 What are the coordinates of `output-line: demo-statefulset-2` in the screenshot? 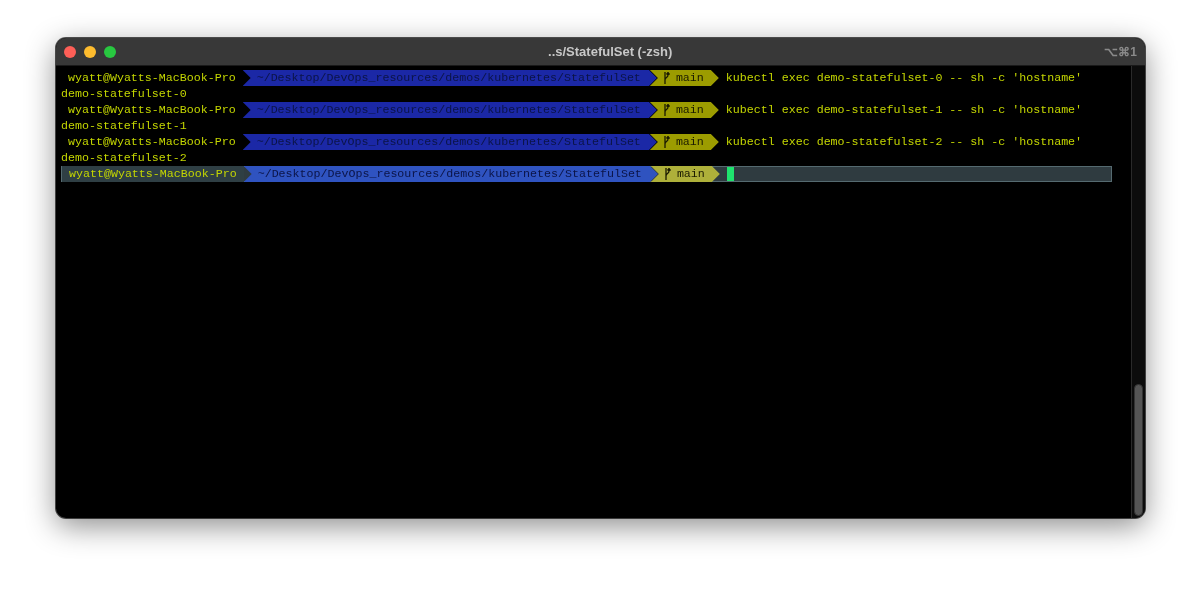 It's located at (124, 158).